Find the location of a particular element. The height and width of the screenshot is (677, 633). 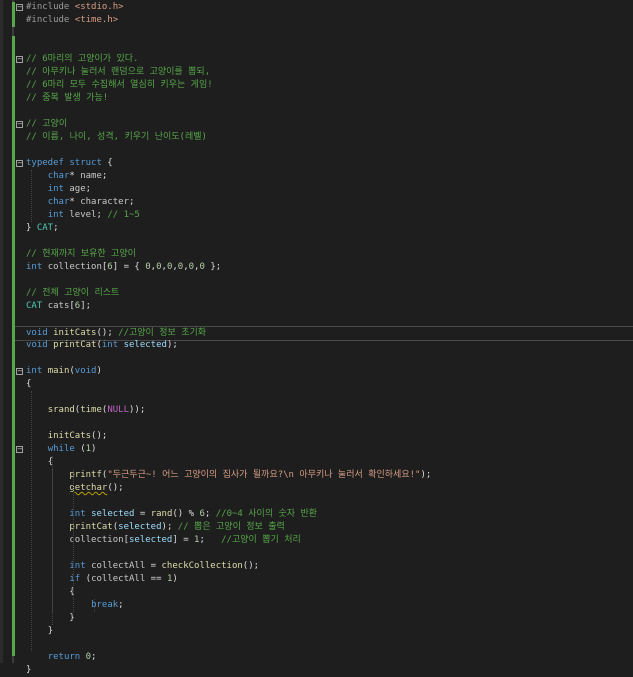

code-text: int collection[6] = { 0,0,0,0,0,0 }; is located at coordinates (124, 267).